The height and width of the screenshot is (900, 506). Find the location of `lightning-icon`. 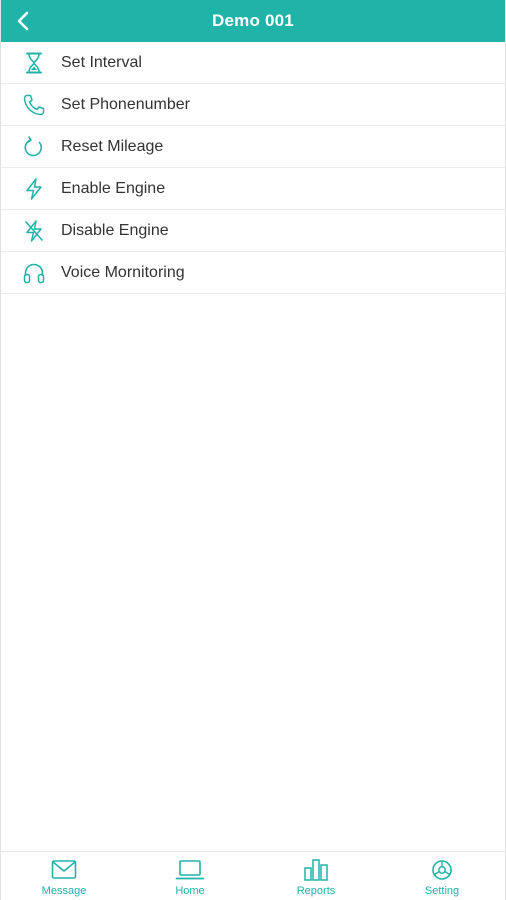

lightning-icon is located at coordinates (34, 189).